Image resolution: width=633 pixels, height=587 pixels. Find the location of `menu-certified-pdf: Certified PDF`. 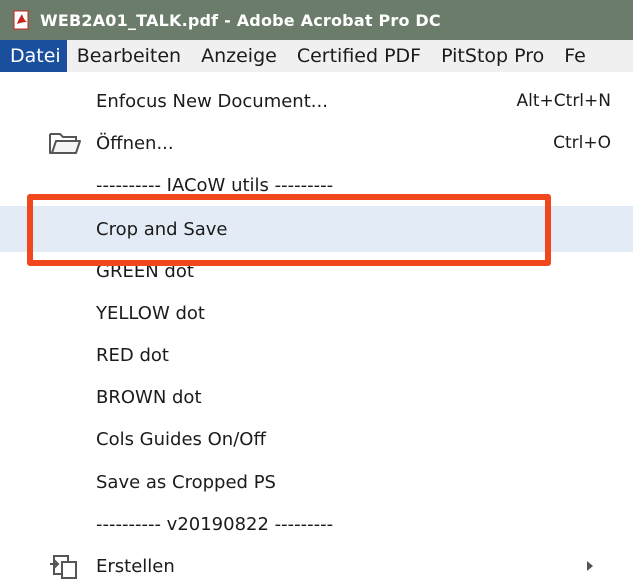

menu-certified-pdf: Certified PDF is located at coordinates (359, 56).